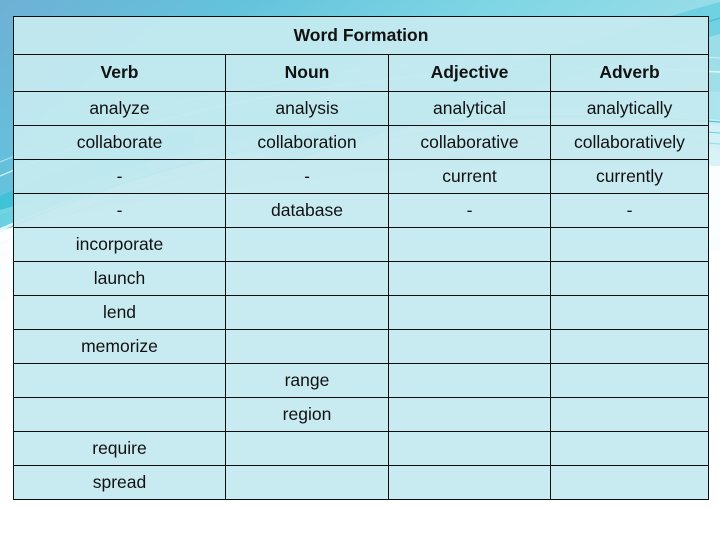  I want to click on cell-verb: spread, so click(119, 482).